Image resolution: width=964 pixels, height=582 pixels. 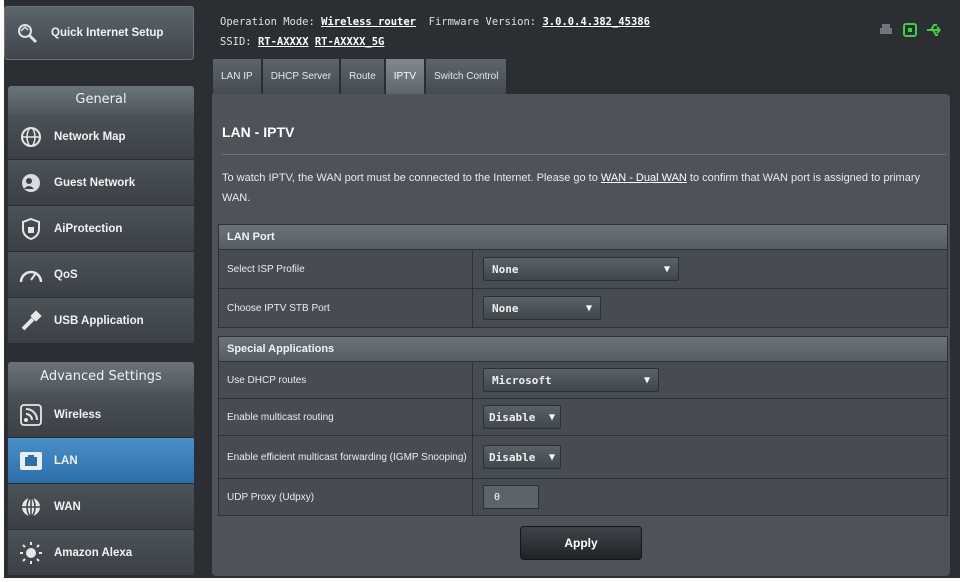 What do you see at coordinates (346, 269) in the screenshot?
I see `isp-profile-label: Select ISP Profile` at bounding box center [346, 269].